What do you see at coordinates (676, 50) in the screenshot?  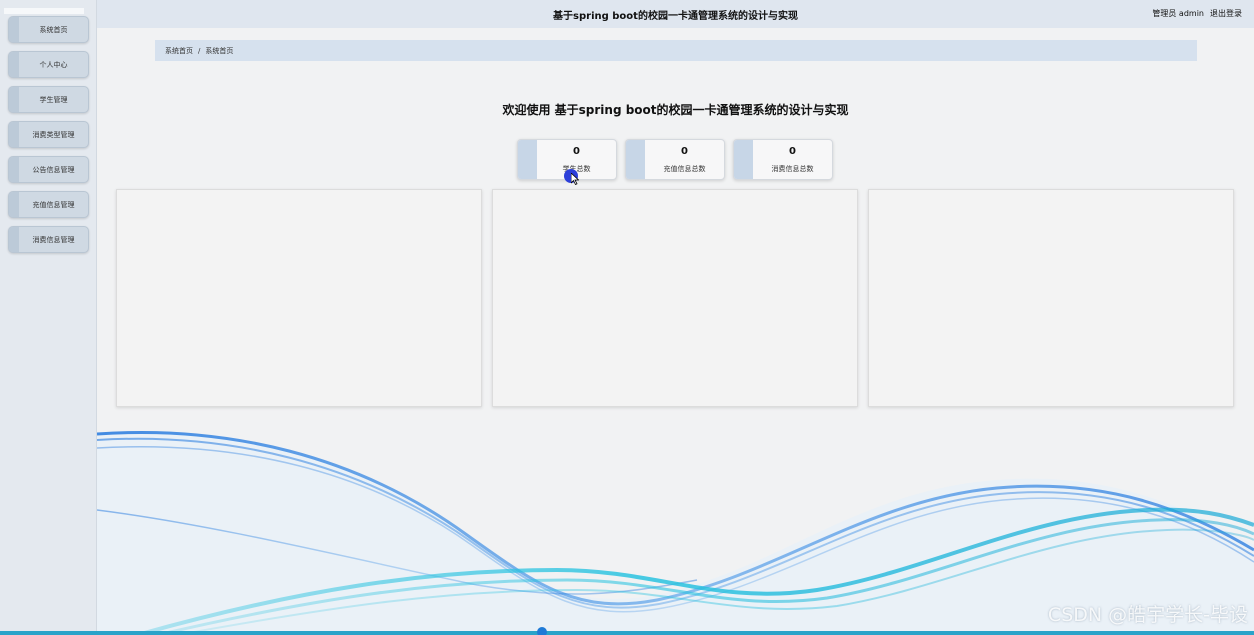 I see `breadcrumb: 系统首页 / 系统首页` at bounding box center [676, 50].